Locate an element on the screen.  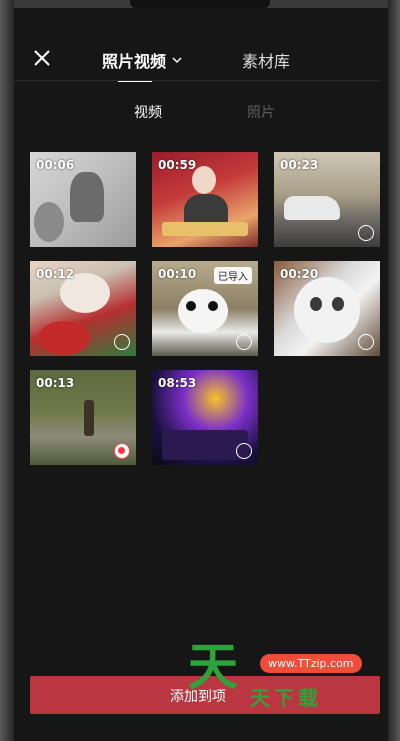
thumb-hat is located at coordinates (64, 338).